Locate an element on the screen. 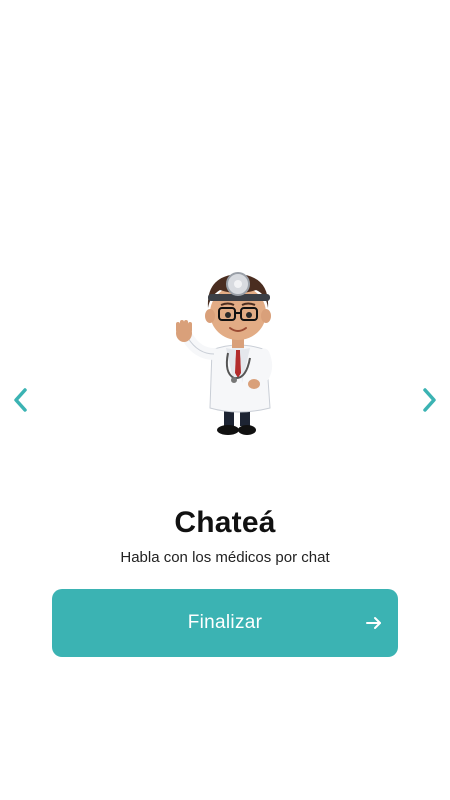 The width and height of the screenshot is (450, 800). slide-subtitle: Habla con los médicos por chat is located at coordinates (225, 557).